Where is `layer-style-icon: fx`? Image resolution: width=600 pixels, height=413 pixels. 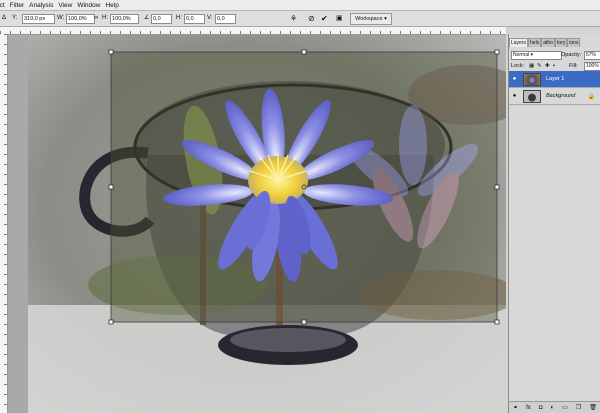
layer-style-icon: fx is located at coordinates (528, 408).